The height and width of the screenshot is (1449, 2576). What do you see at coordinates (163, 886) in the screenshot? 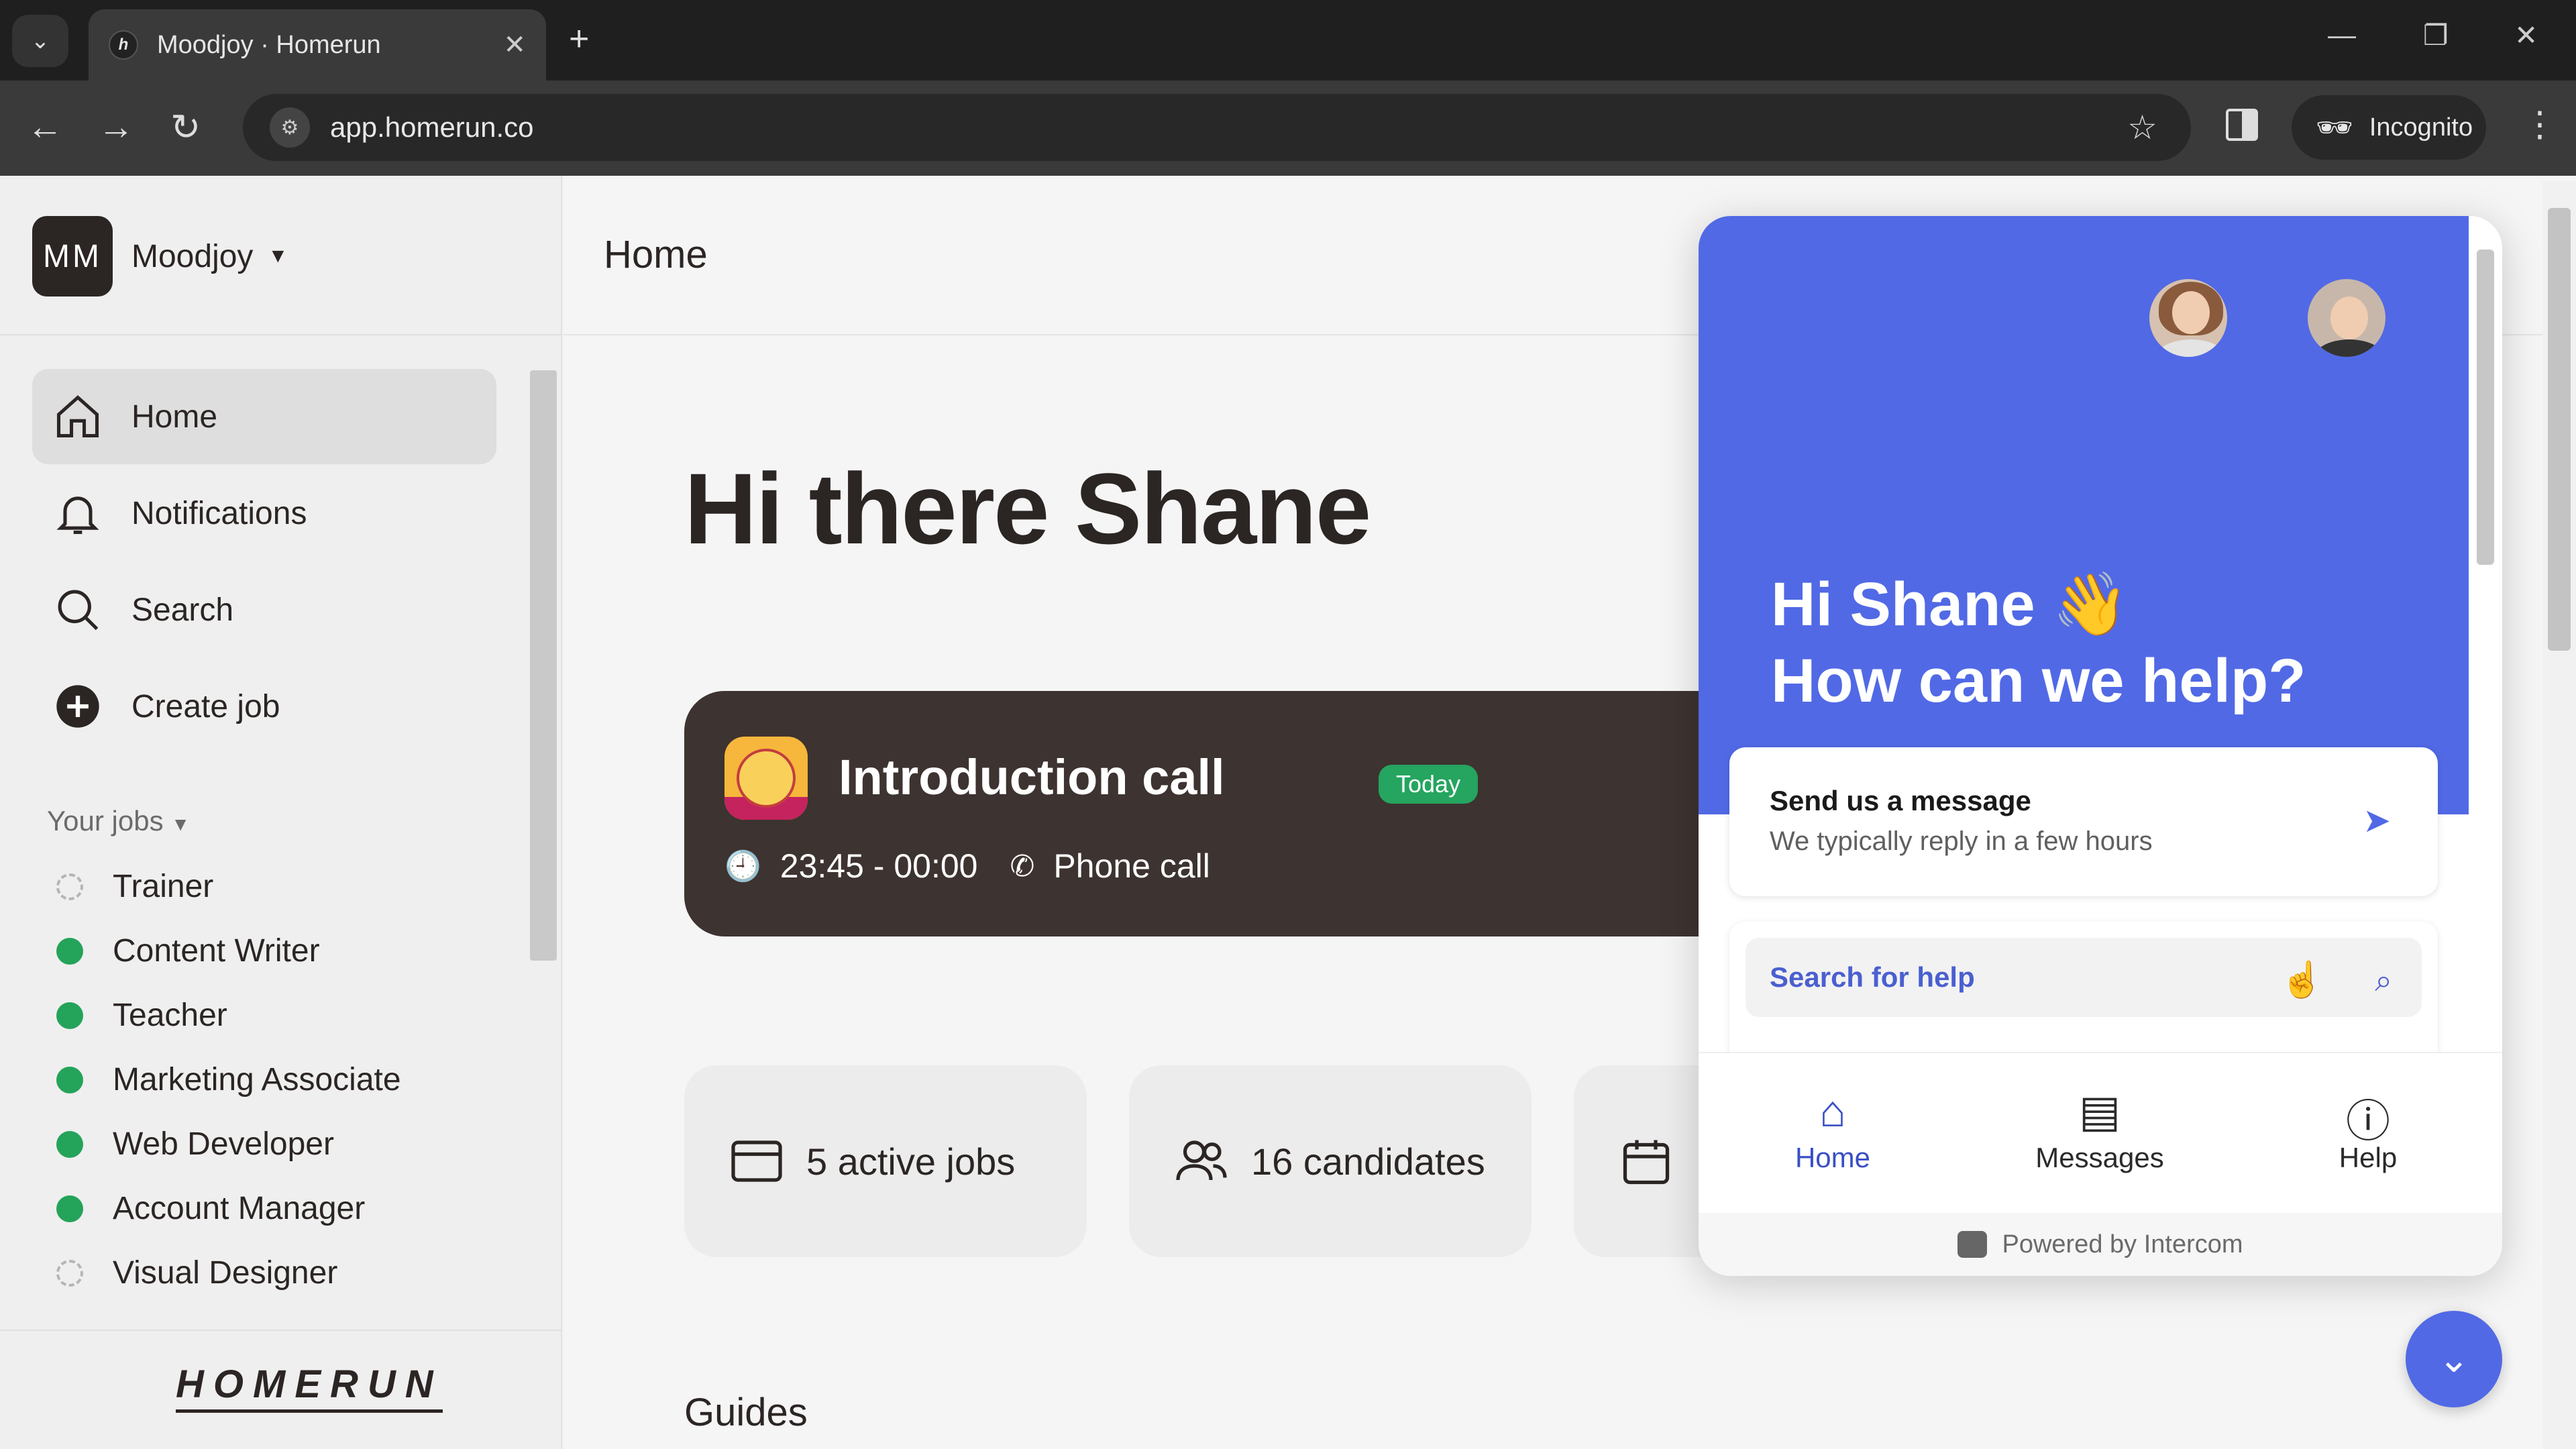
I see `job-title: Trainer` at bounding box center [163, 886].